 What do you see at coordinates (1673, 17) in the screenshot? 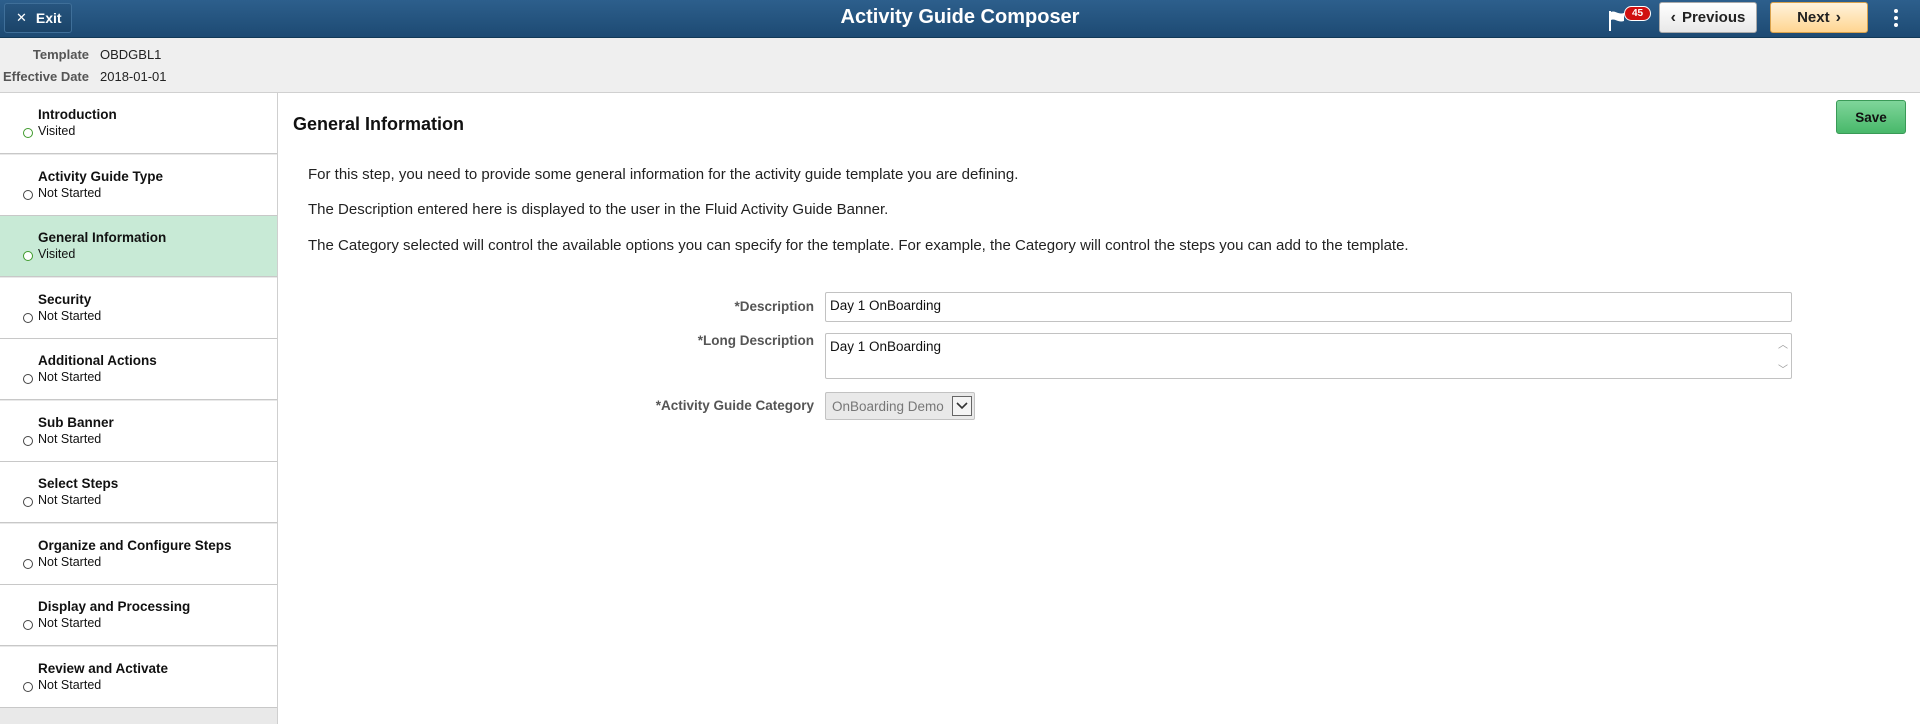
I see `chevron-left-icon: ‹` at bounding box center [1673, 17].